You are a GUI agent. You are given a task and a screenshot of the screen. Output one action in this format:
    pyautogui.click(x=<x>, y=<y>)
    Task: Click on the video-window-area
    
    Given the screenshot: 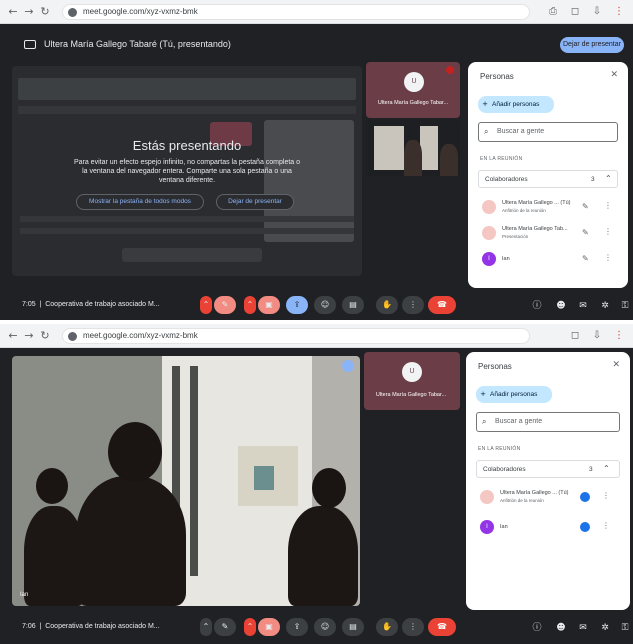 What is the action you would take?
    pyautogui.click(x=429, y=148)
    